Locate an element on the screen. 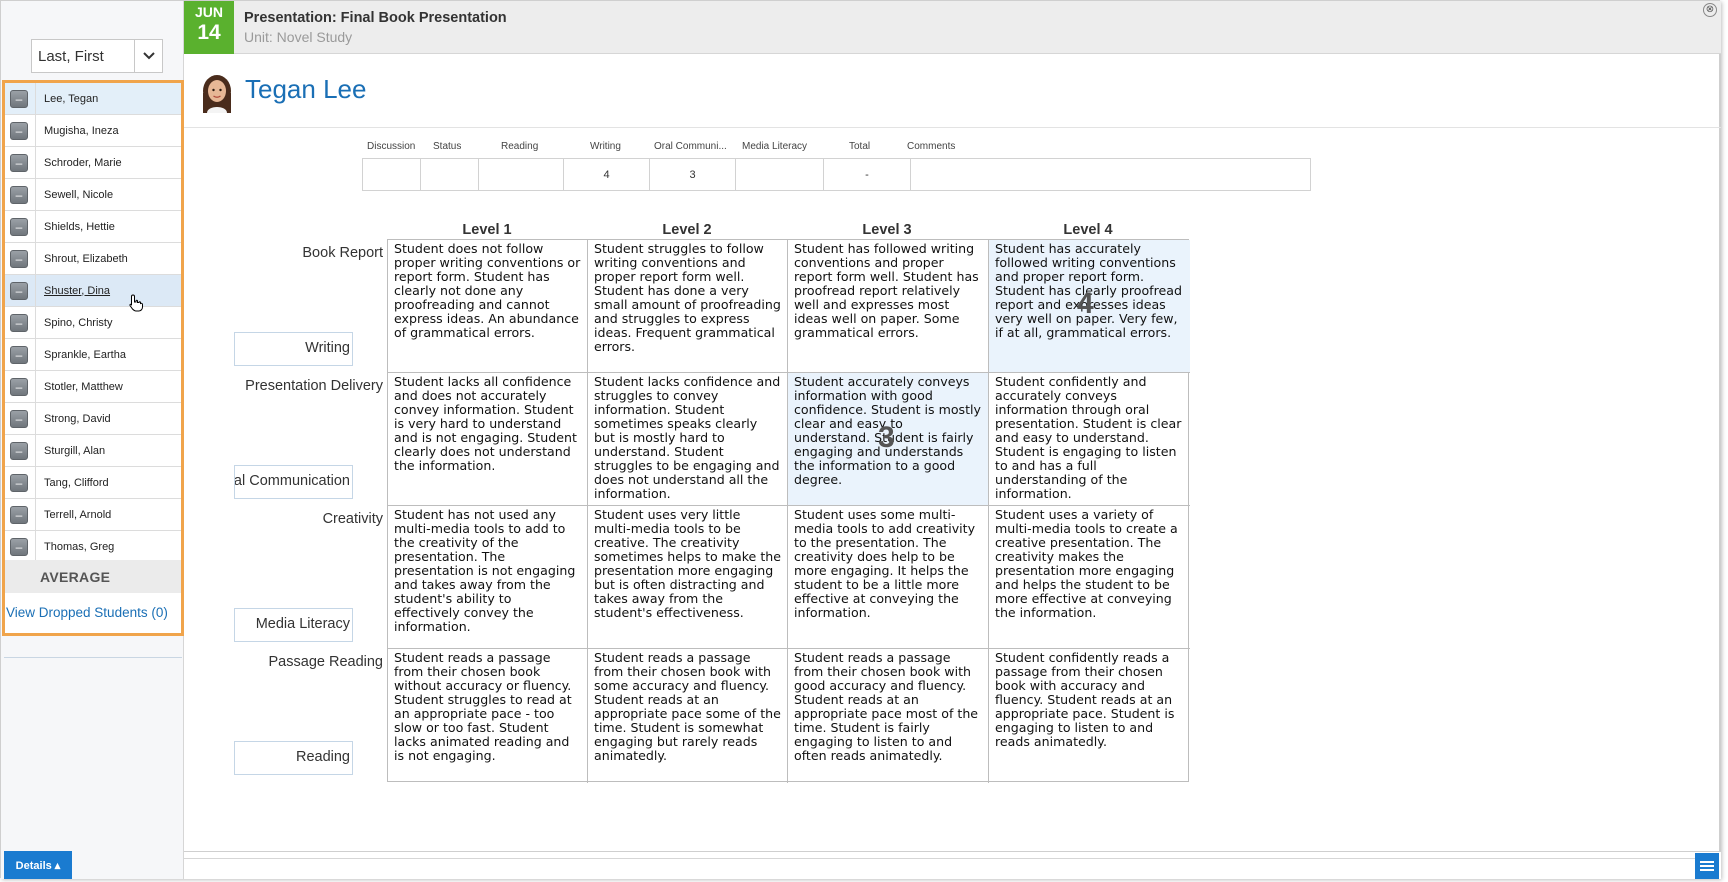  standard-label: Oral Communication is located at coordinates (292, 481).